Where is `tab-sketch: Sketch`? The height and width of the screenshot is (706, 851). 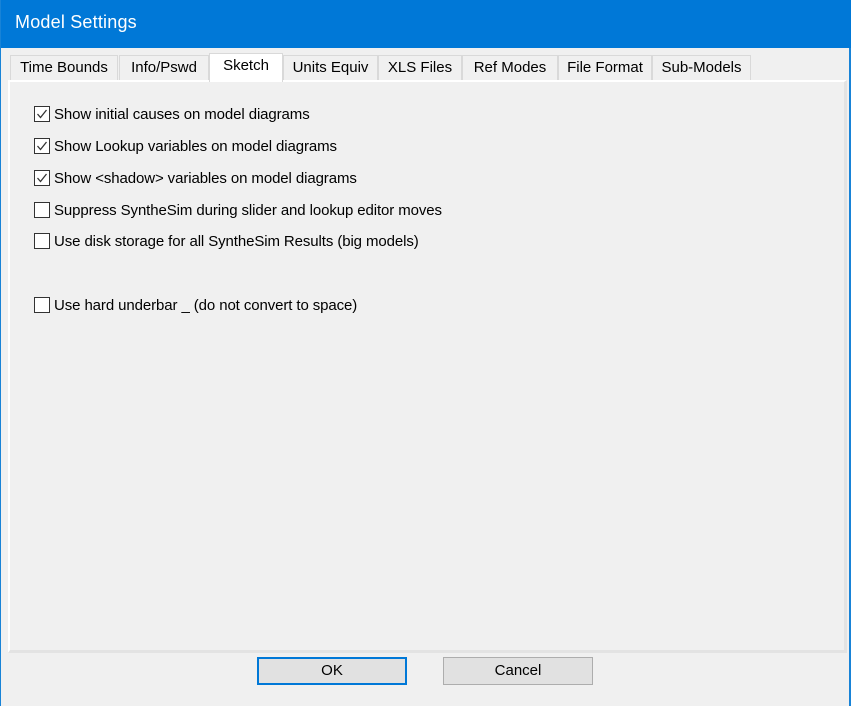 tab-sketch: Sketch is located at coordinates (246, 67).